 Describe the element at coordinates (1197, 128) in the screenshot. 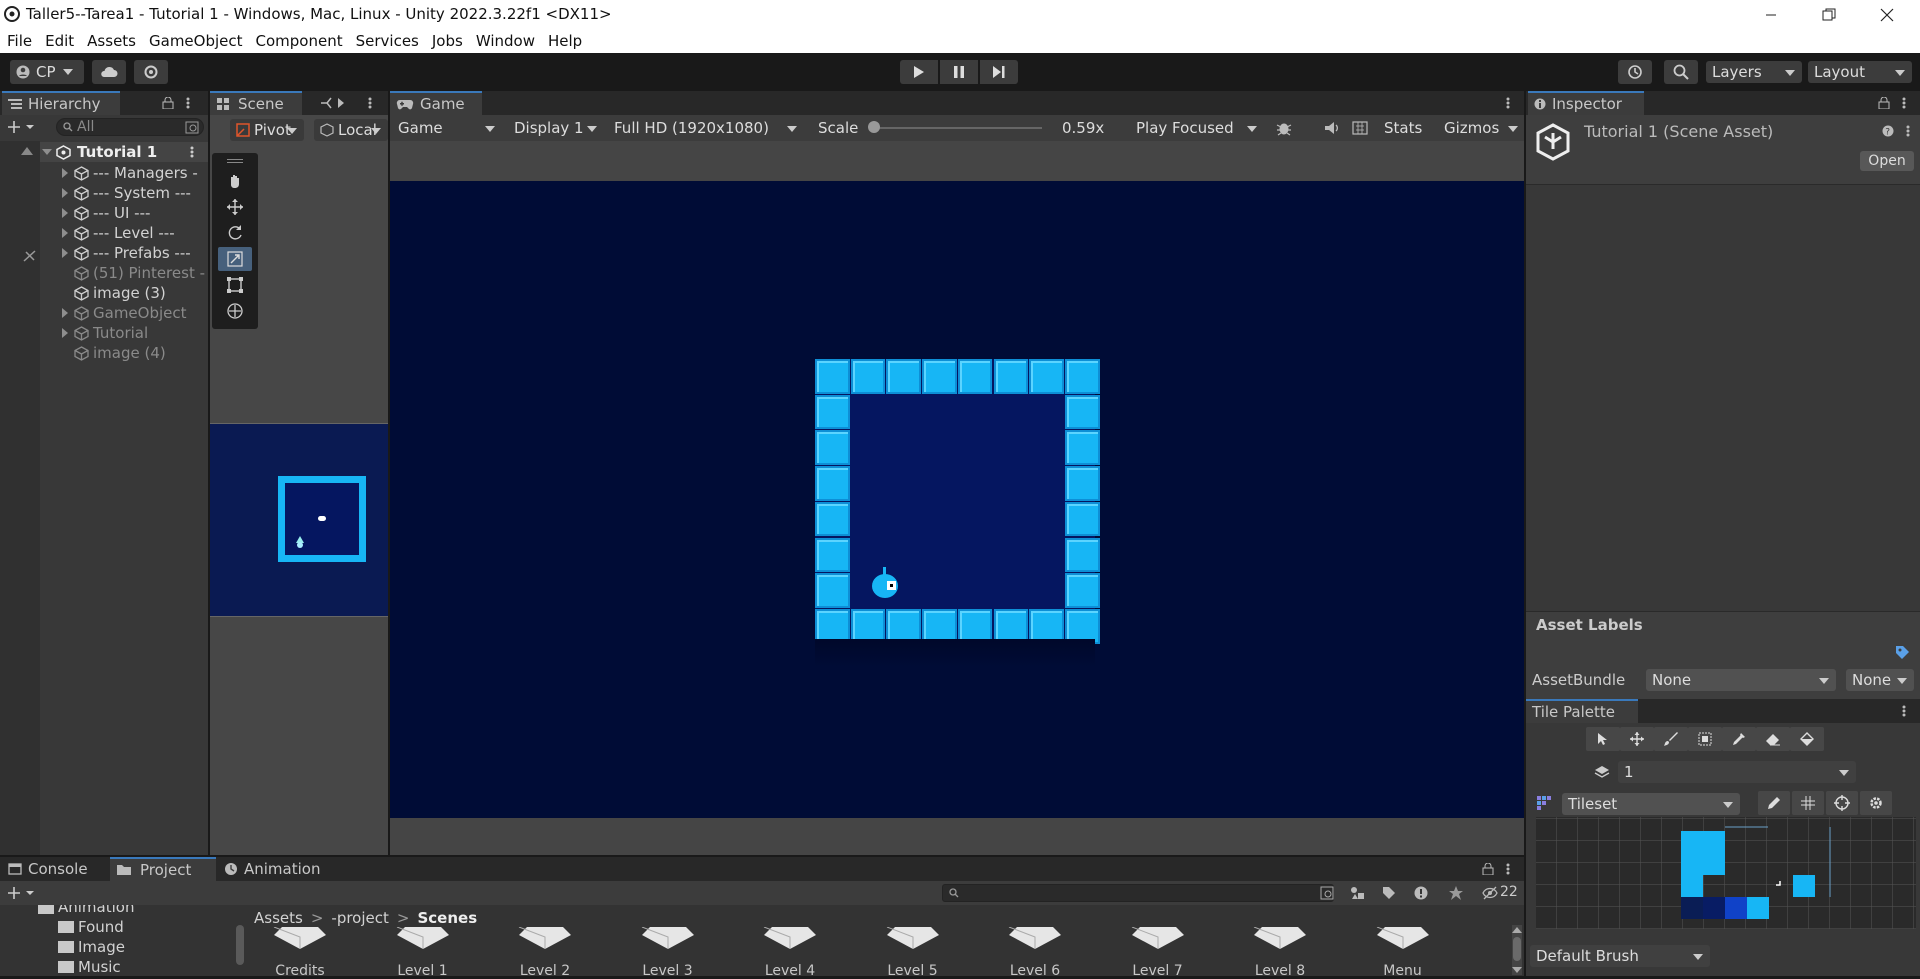

I see `play-focused-dropdown: Play Focused` at that location.